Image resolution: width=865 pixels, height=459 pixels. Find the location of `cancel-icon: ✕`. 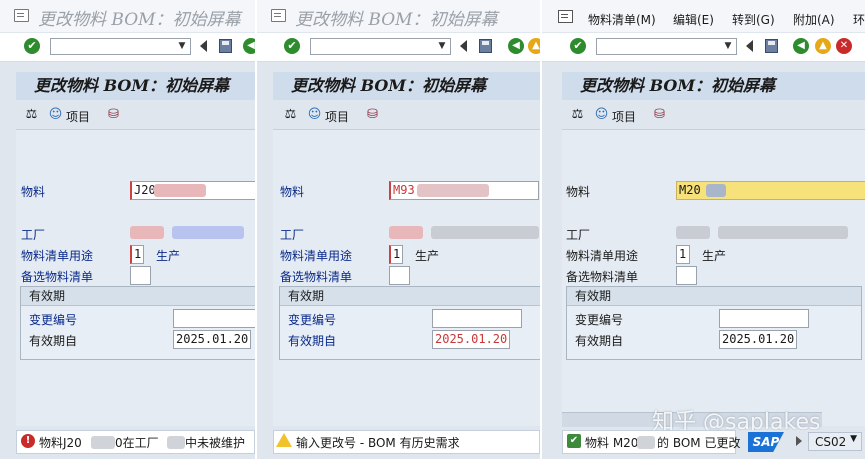

cancel-icon: ✕ is located at coordinates (844, 46).